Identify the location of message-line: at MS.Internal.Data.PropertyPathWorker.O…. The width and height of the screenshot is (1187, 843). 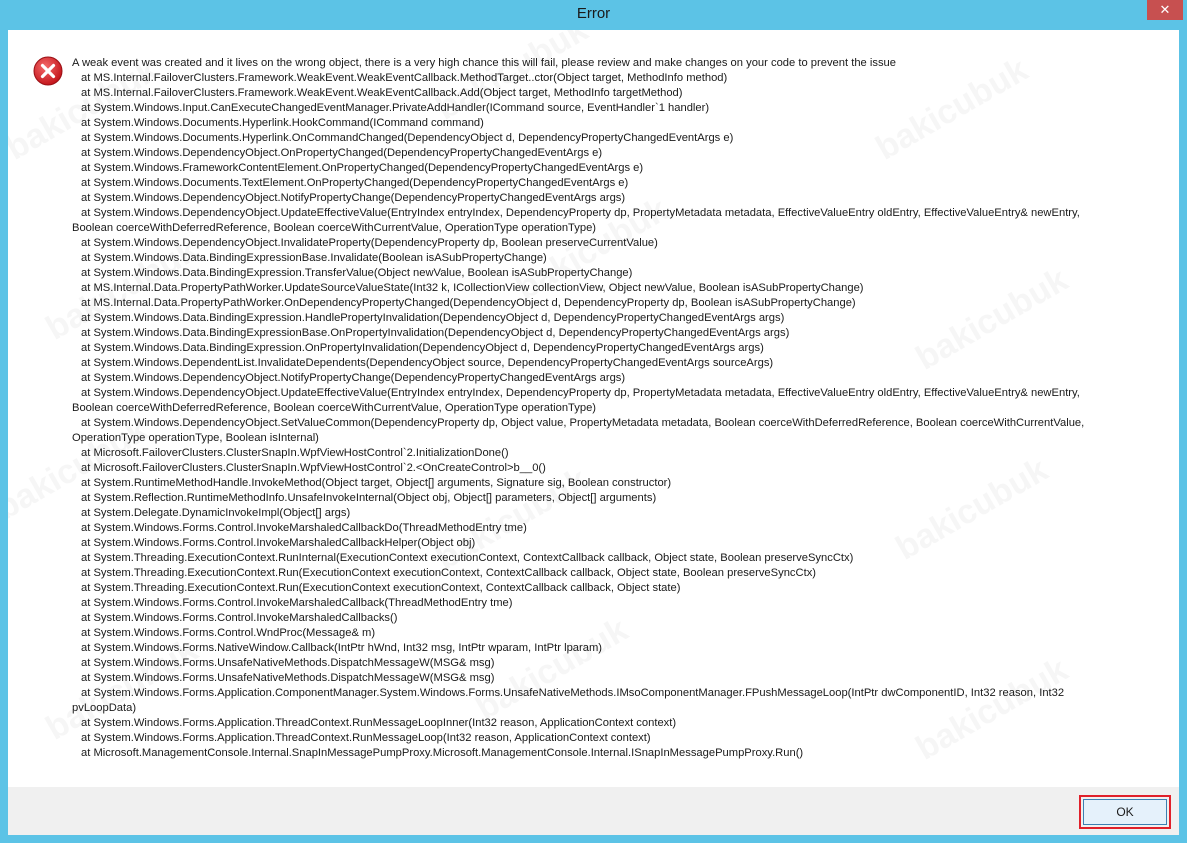
(468, 303).